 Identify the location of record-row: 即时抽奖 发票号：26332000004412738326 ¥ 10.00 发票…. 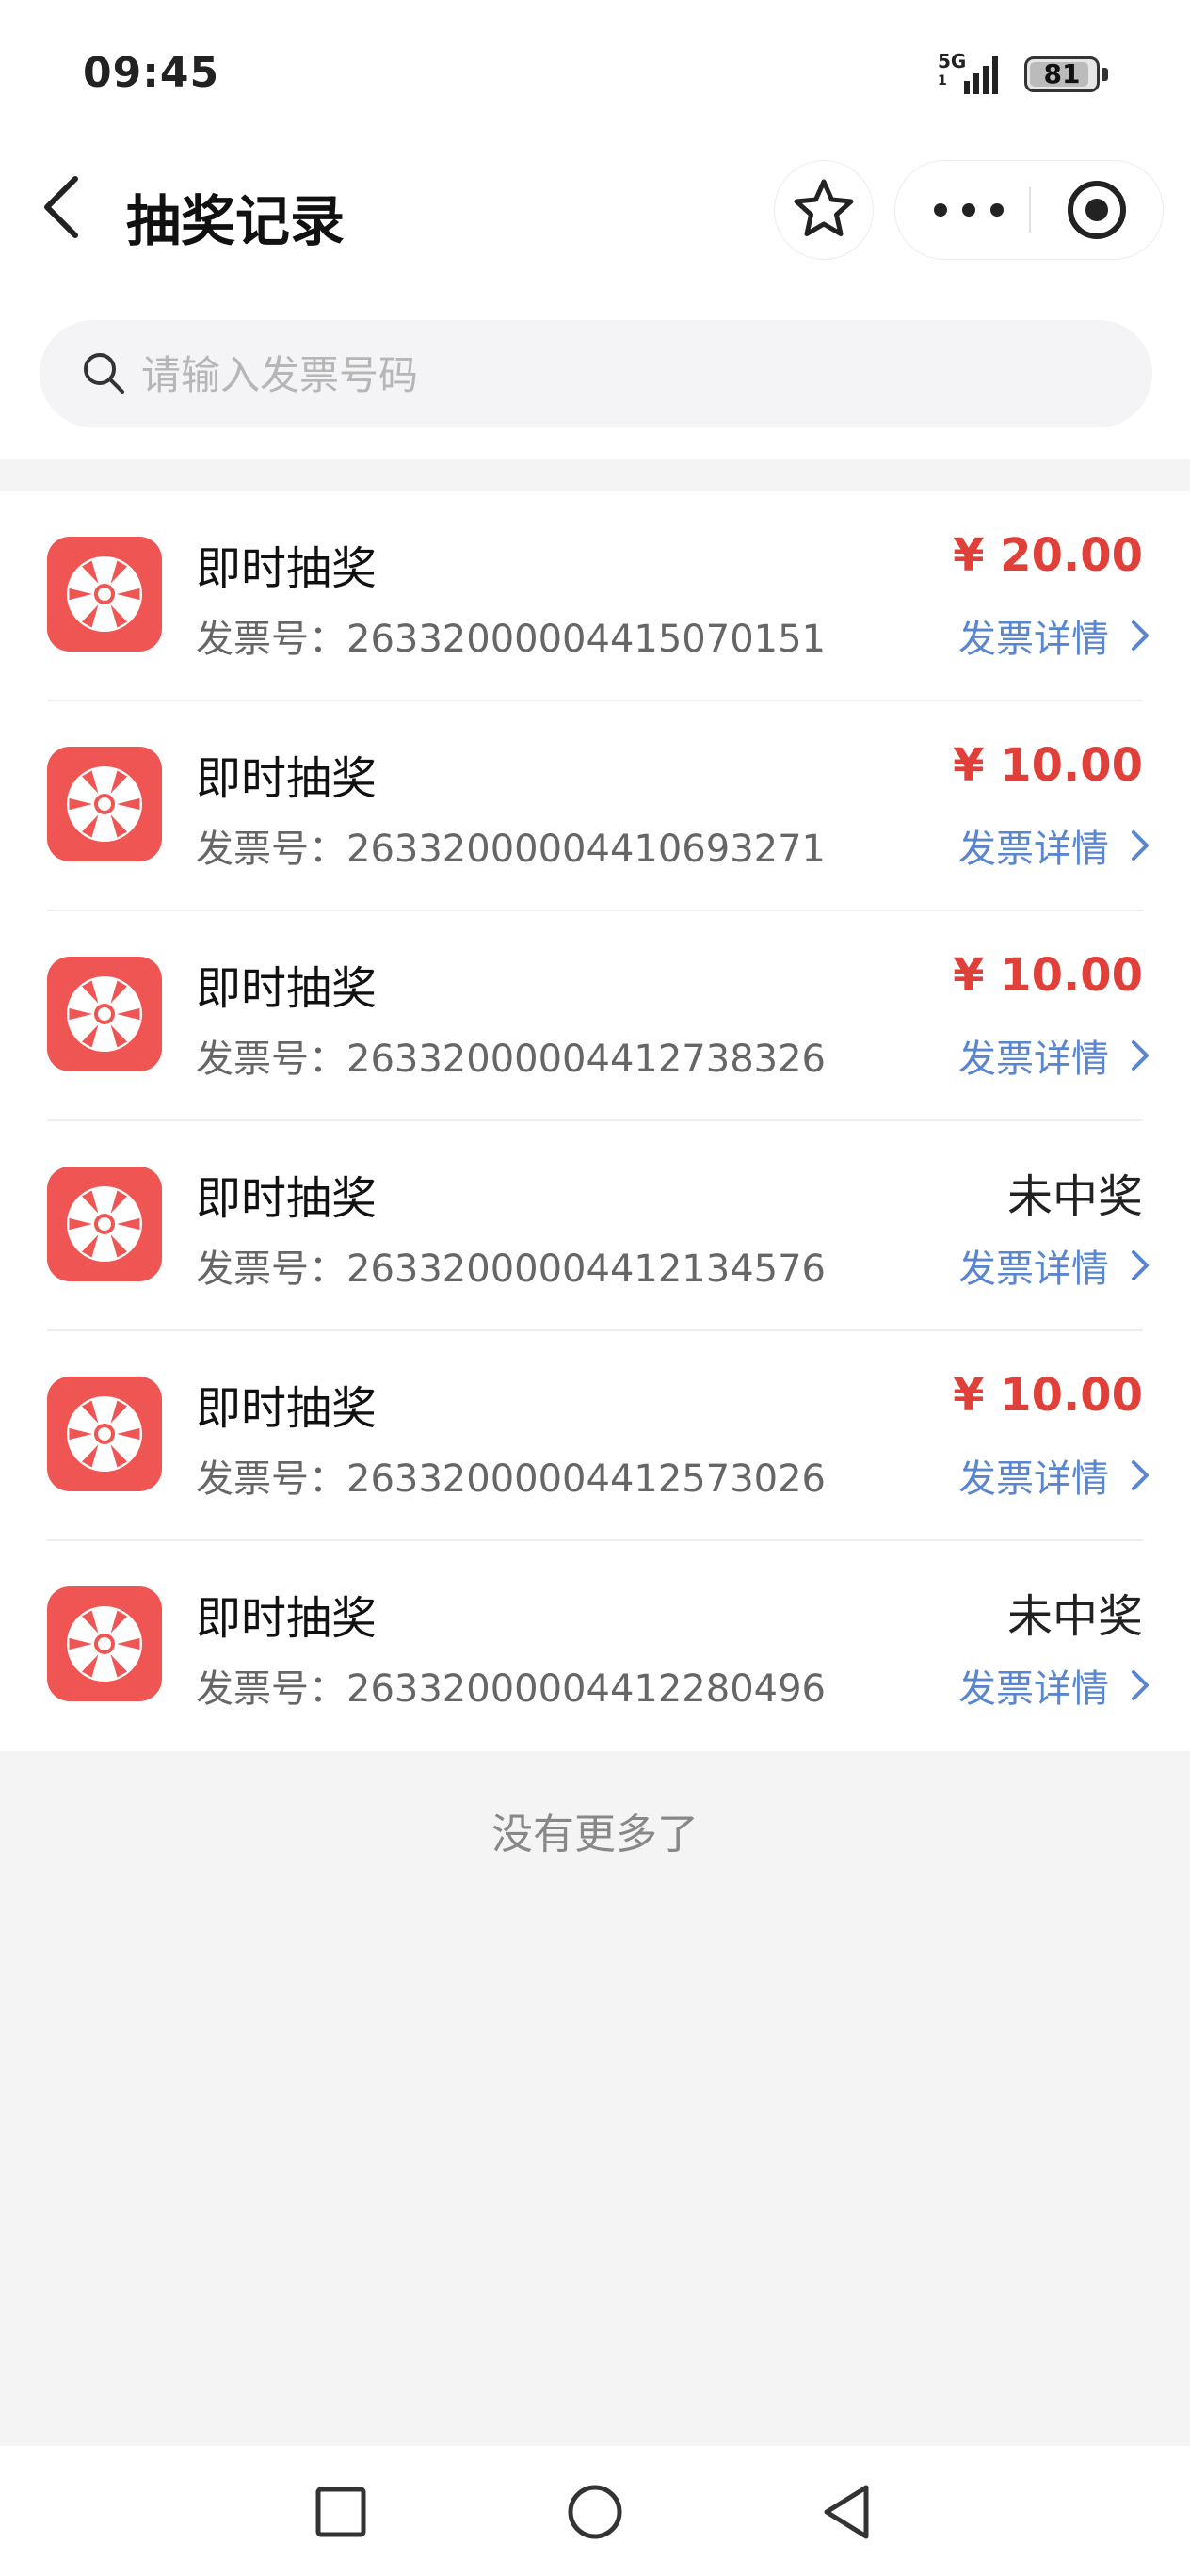
(595, 1016).